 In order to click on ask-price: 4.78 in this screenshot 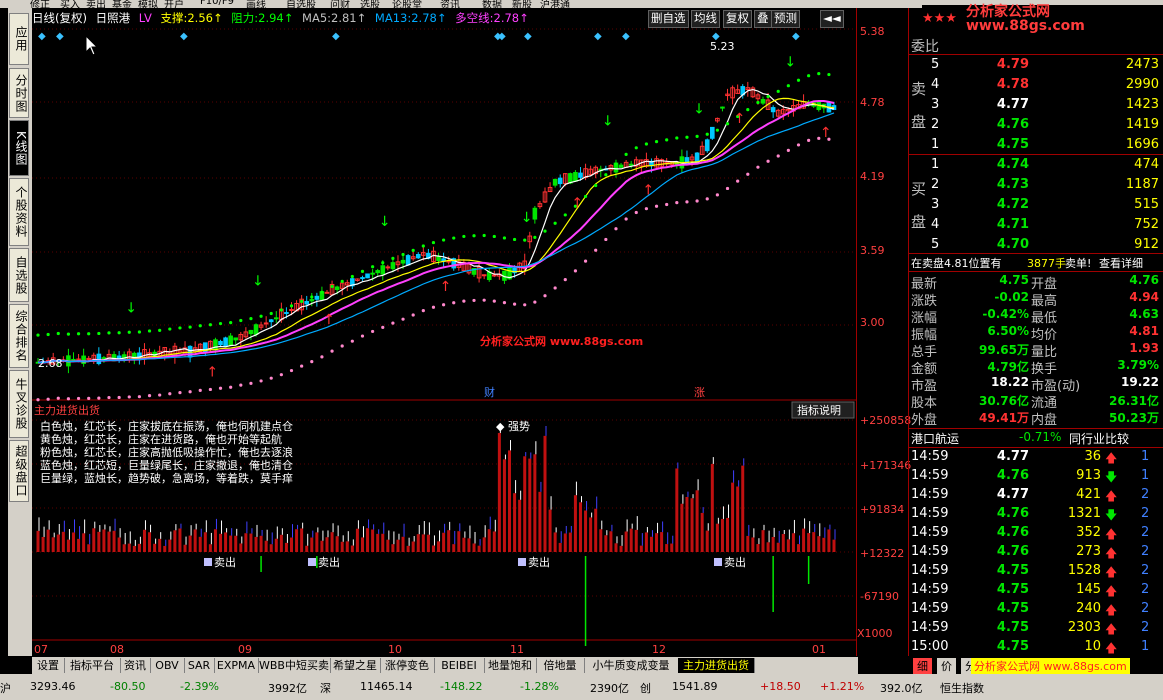, I will do `click(1012, 84)`.